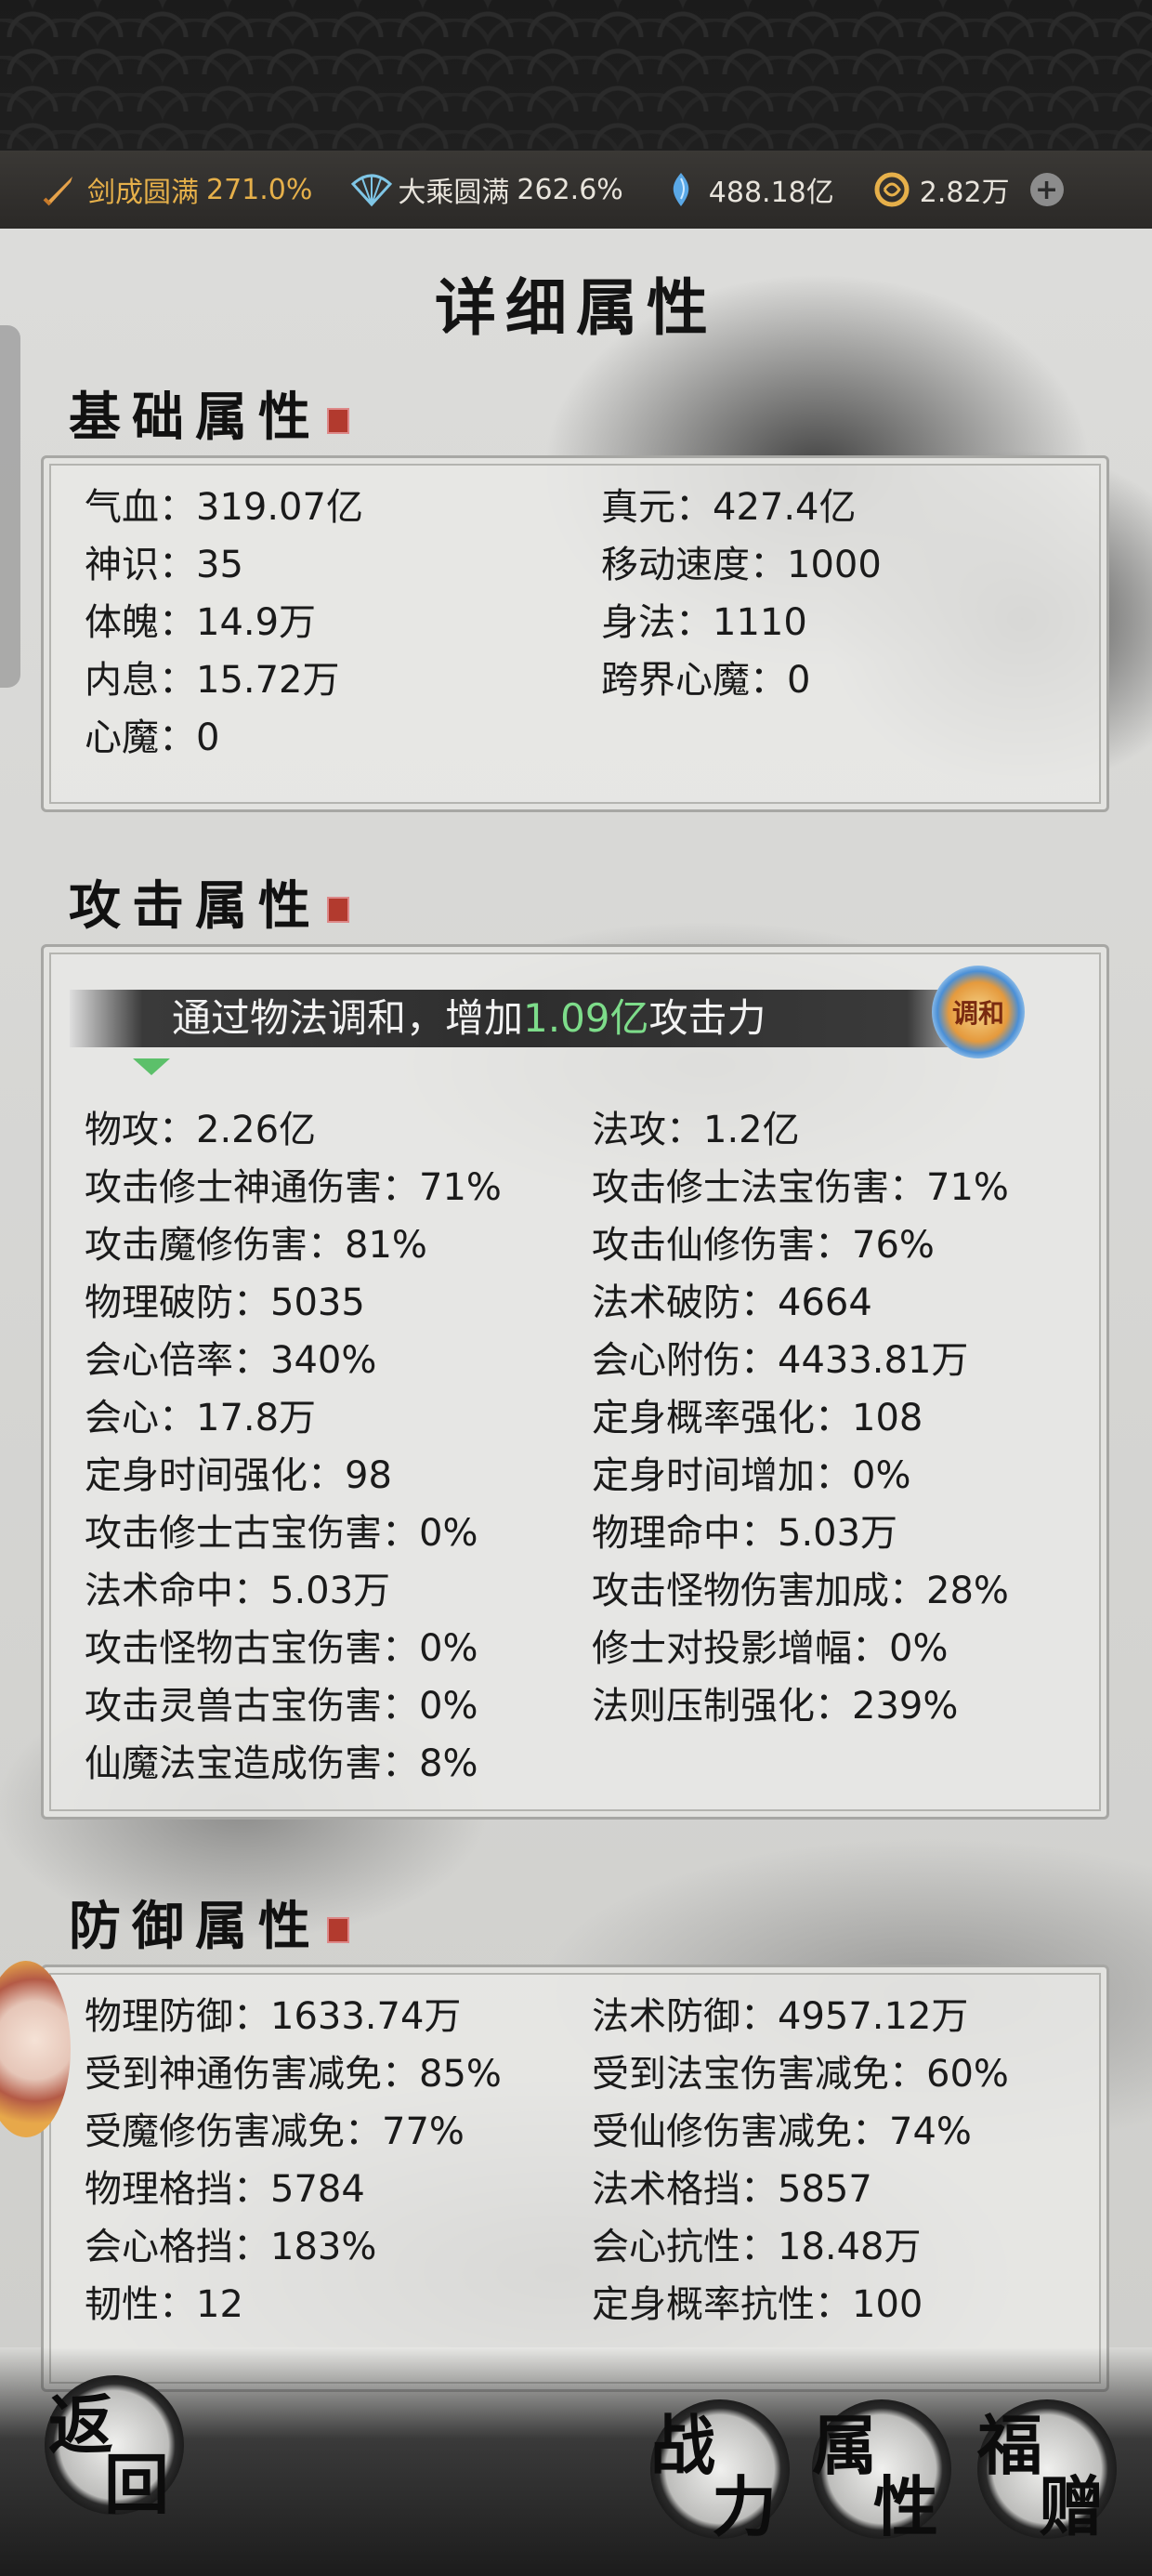 The height and width of the screenshot is (2576, 1152). What do you see at coordinates (751, 1475) in the screenshot?
I see `stat-item: 定身时间增加：0%` at bounding box center [751, 1475].